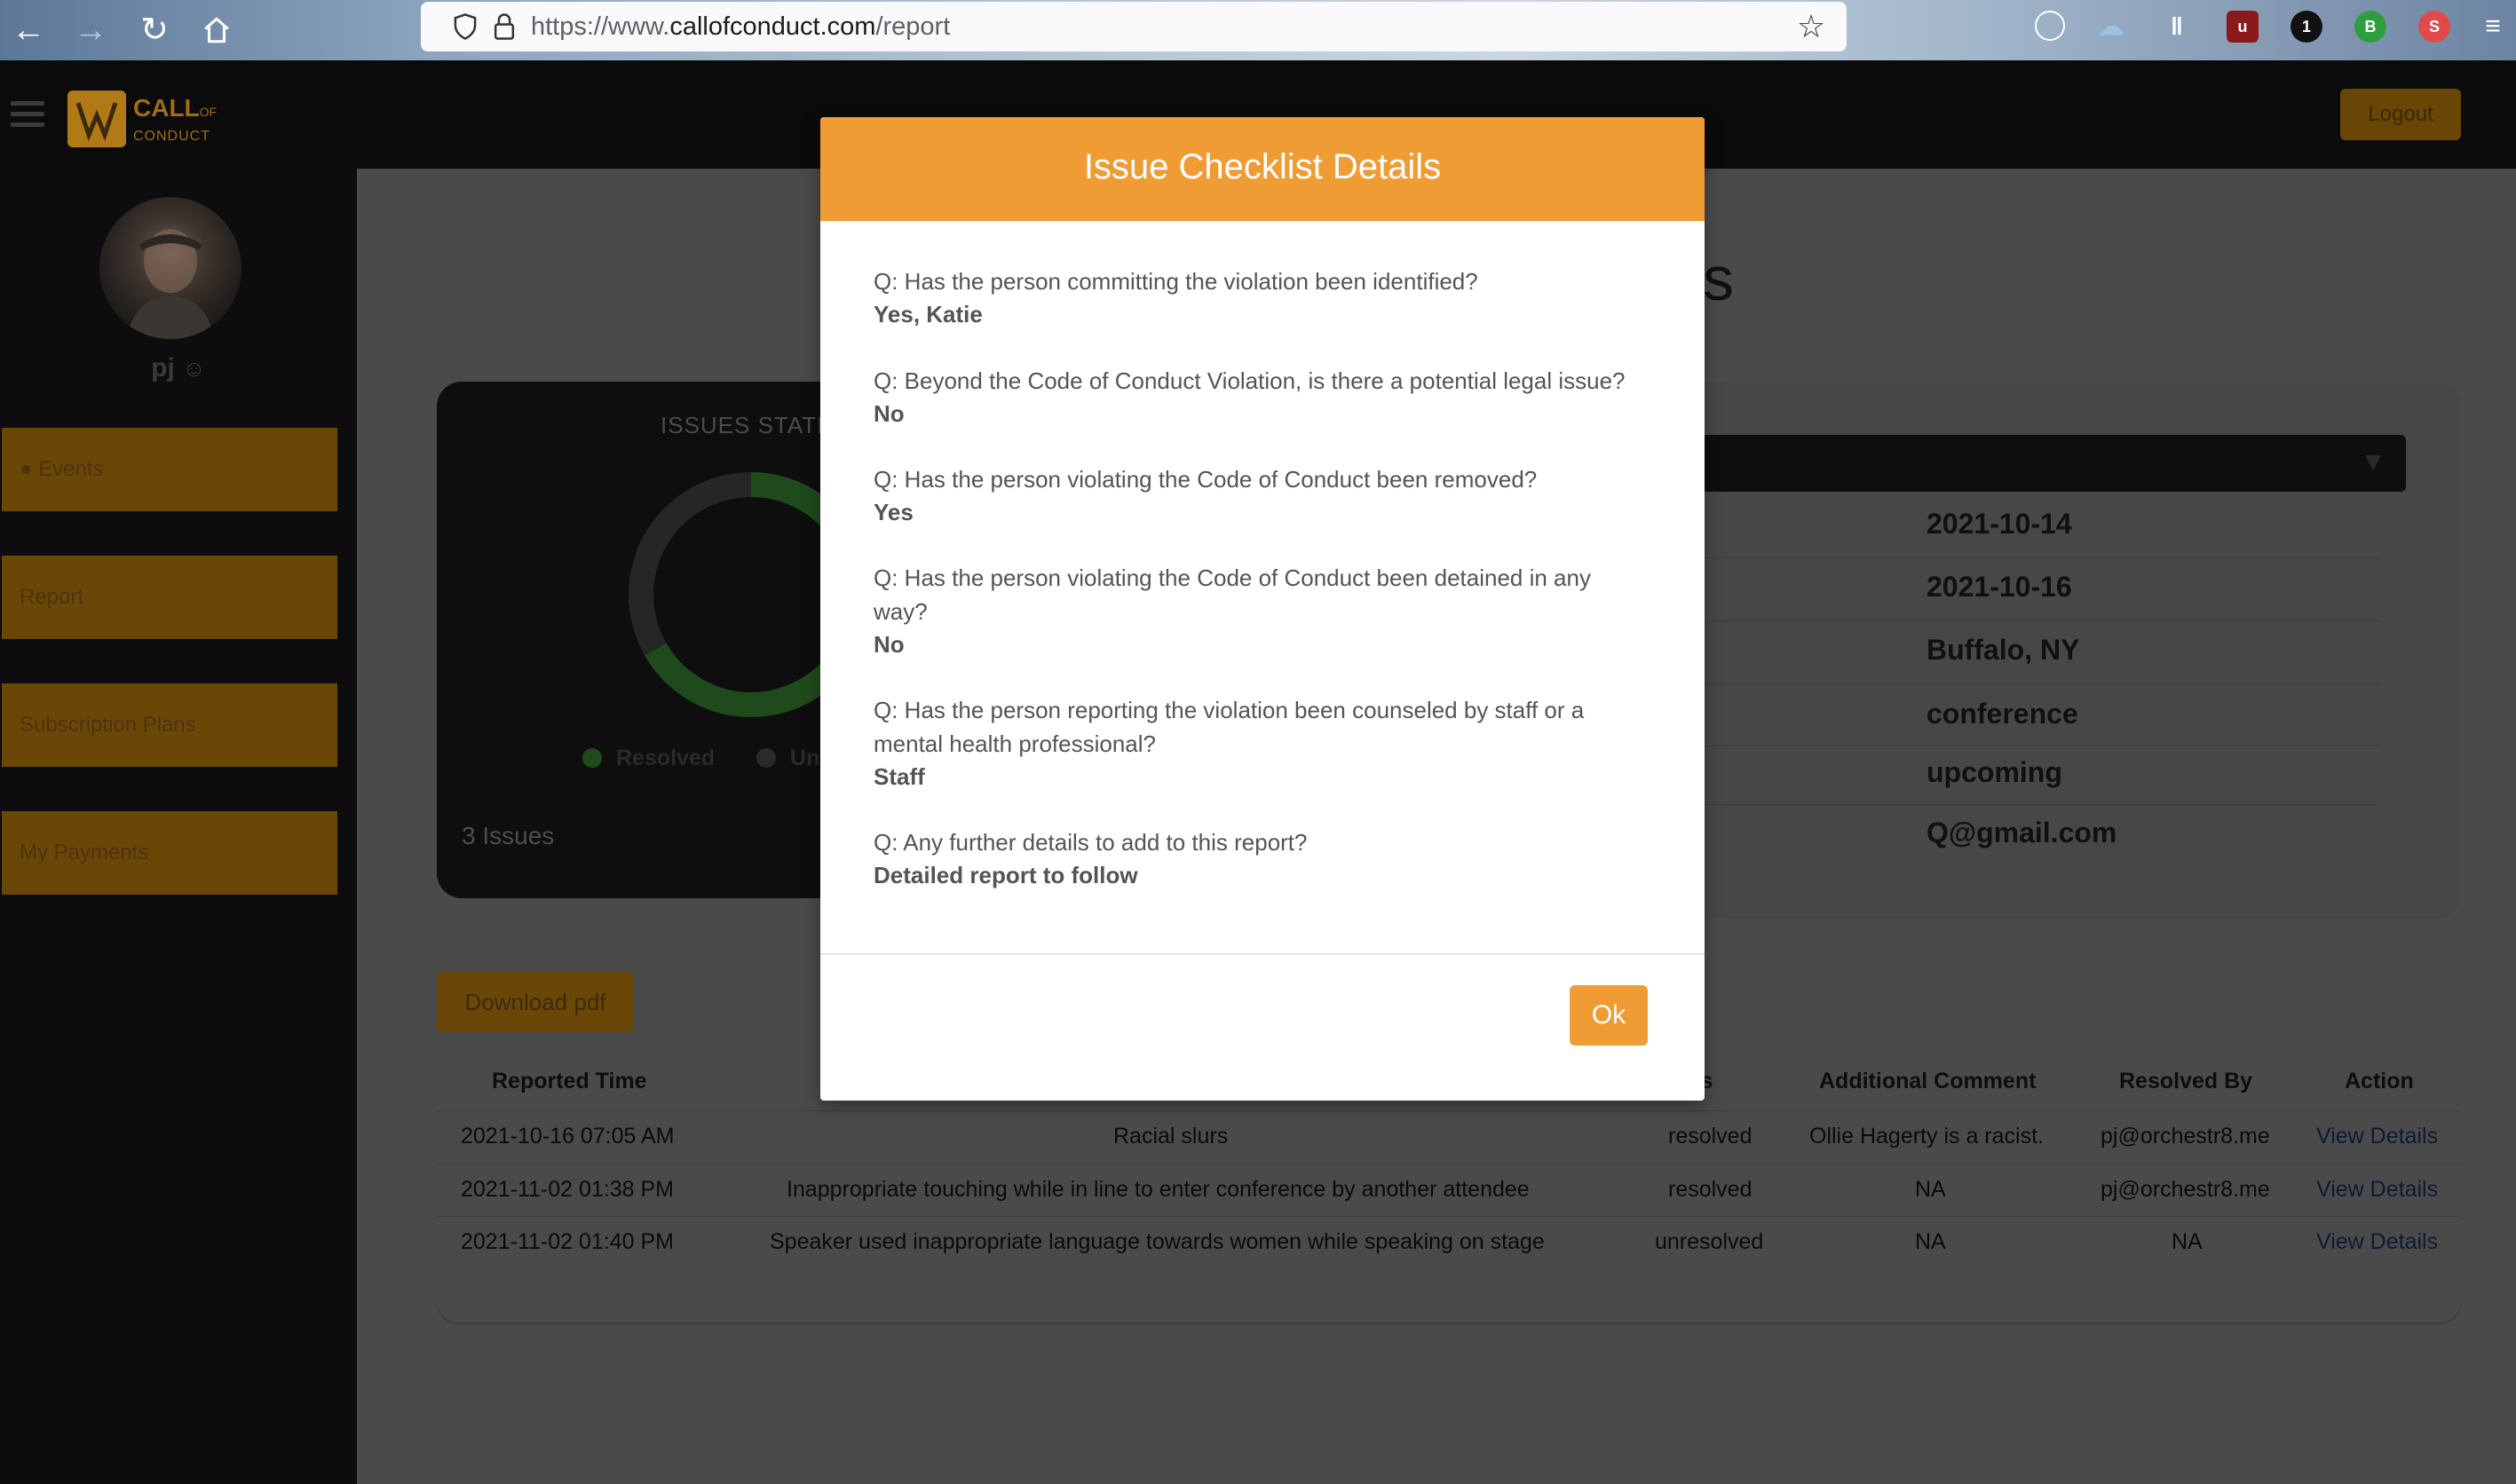 This screenshot has height=1484, width=2516. Describe the element at coordinates (1999, 524) in the screenshot. I see `event-start-date: 2021-10-14` at that location.